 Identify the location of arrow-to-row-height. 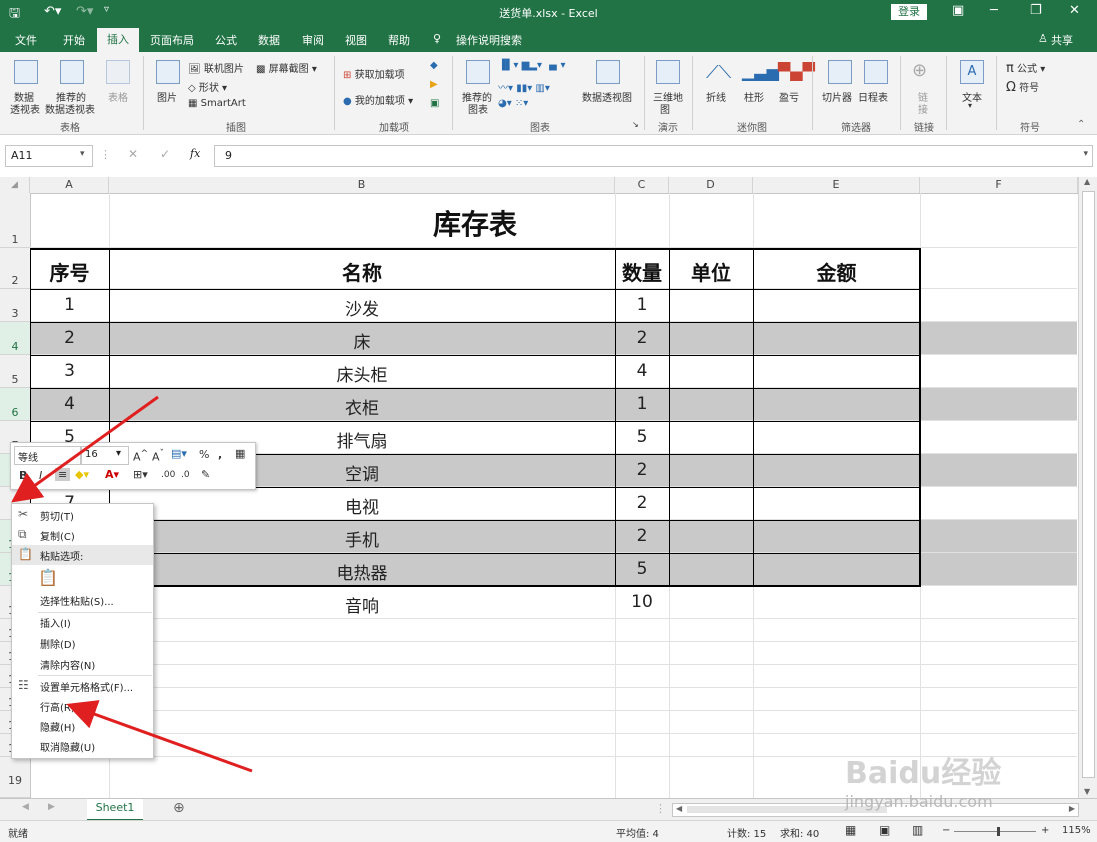
(159, 736).